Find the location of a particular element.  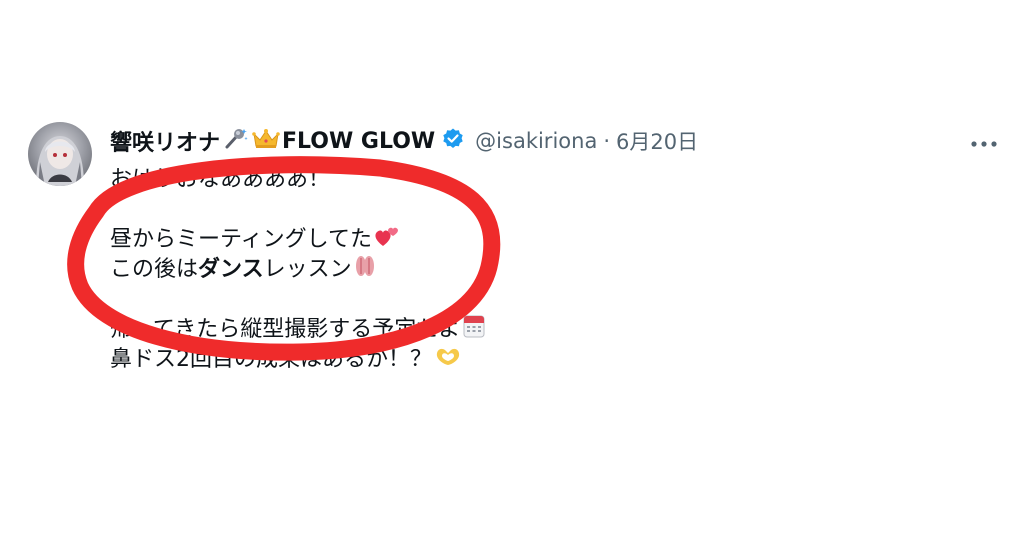

text-line: 帰ってきたら縦型撮影する予定だよ is located at coordinates (390, 330).